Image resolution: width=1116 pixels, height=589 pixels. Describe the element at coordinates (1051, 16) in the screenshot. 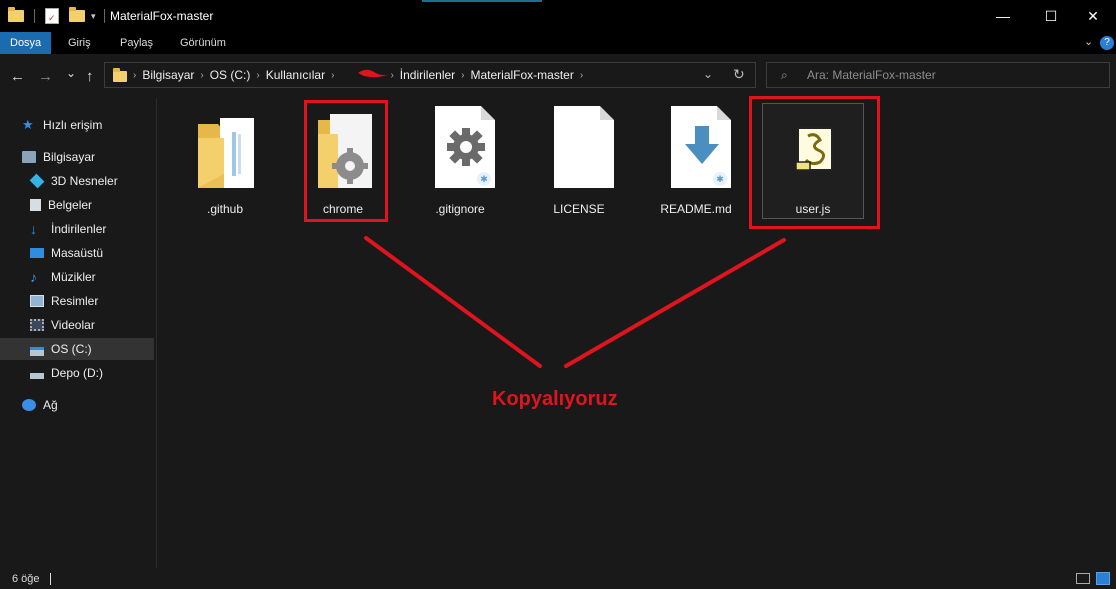

I see `maximize-button: ☐` at that location.